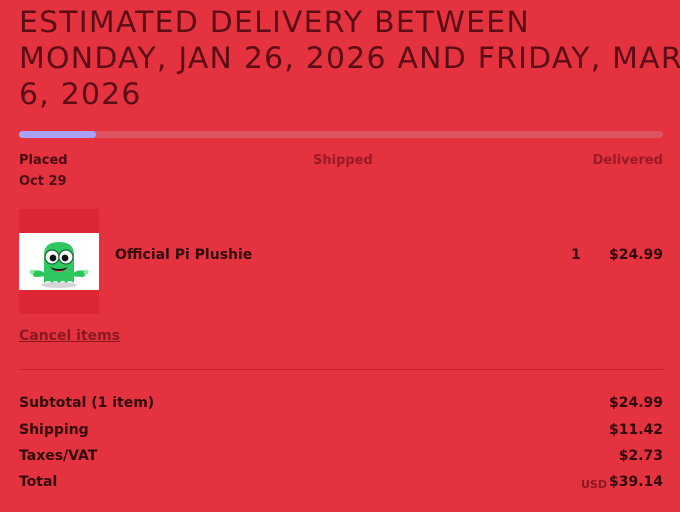 The height and width of the screenshot is (512, 680). What do you see at coordinates (38, 482) in the screenshot?
I see `total-label: Total` at bounding box center [38, 482].